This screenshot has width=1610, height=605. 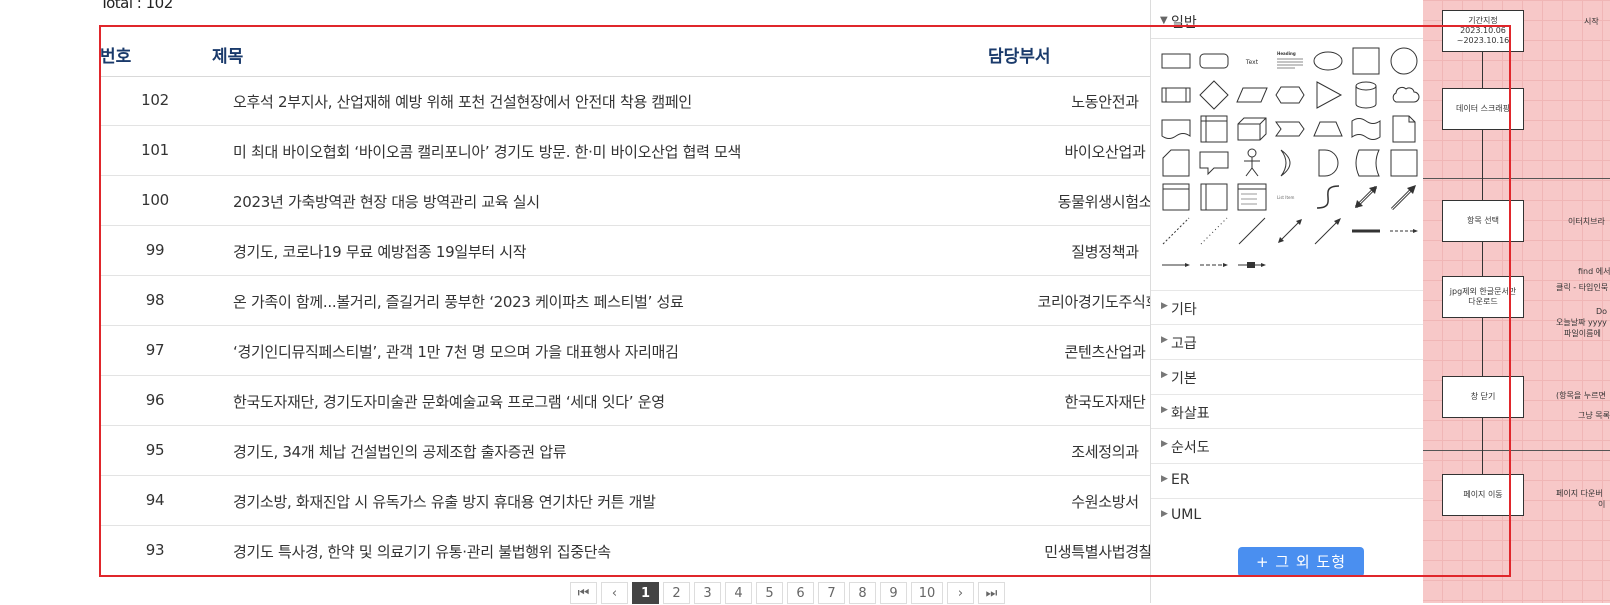 What do you see at coordinates (1176, 197) in the screenshot?
I see `container-shape-icon` at bounding box center [1176, 197].